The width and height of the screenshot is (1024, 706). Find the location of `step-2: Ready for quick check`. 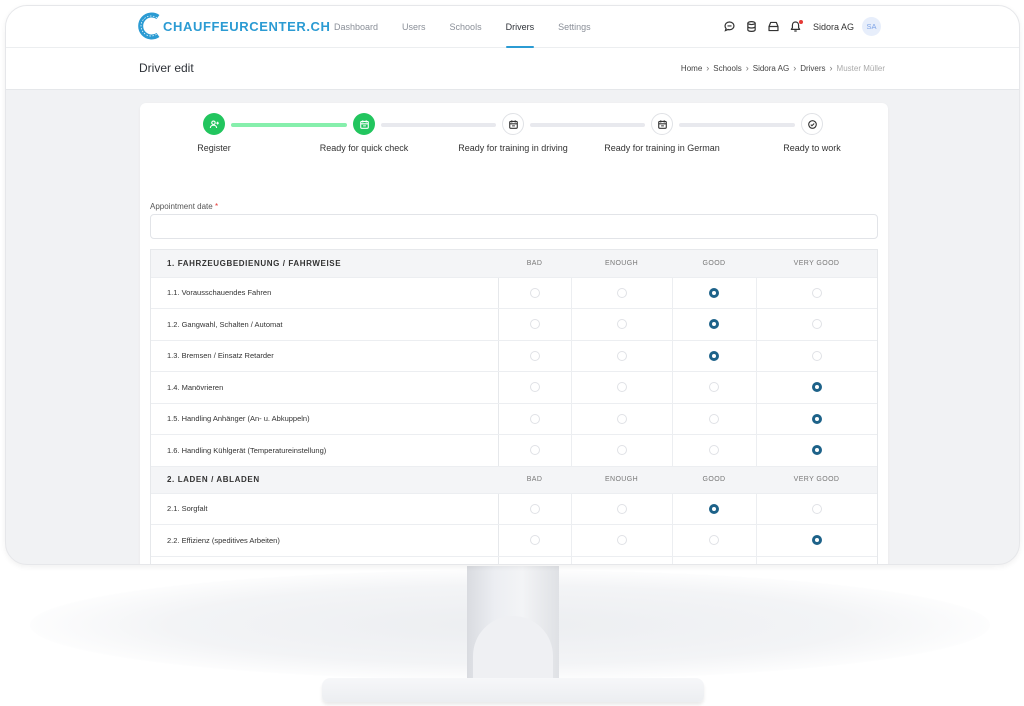

step-2: Ready for quick check is located at coordinates (364, 133).